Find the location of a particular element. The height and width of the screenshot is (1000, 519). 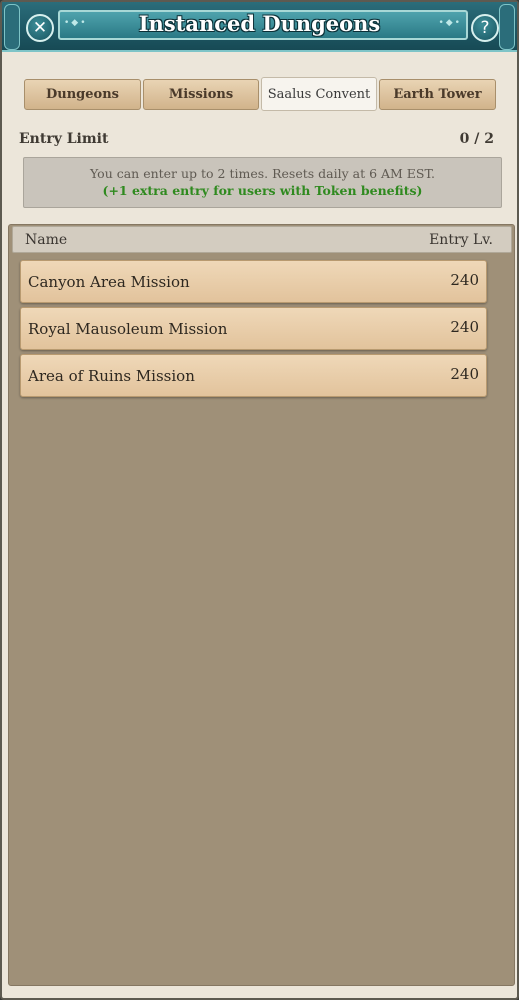

title-bar: ✕ •◆• •◆• Instanced Dungeons ? is located at coordinates (259, 27).